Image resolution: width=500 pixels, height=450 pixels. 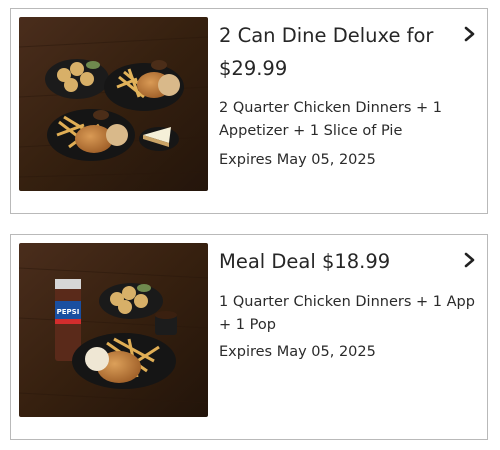 I want to click on meal-photo-icon, so click(x=113, y=104).